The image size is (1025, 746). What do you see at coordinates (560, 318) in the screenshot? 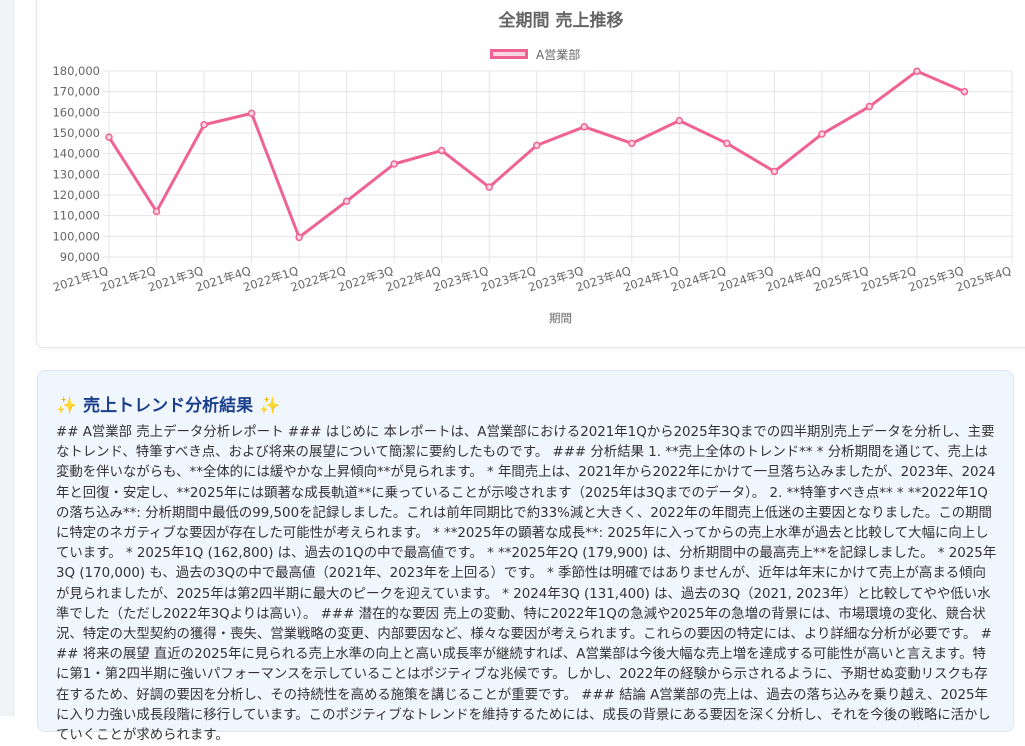
I see `x-axis-label: 期間` at bounding box center [560, 318].